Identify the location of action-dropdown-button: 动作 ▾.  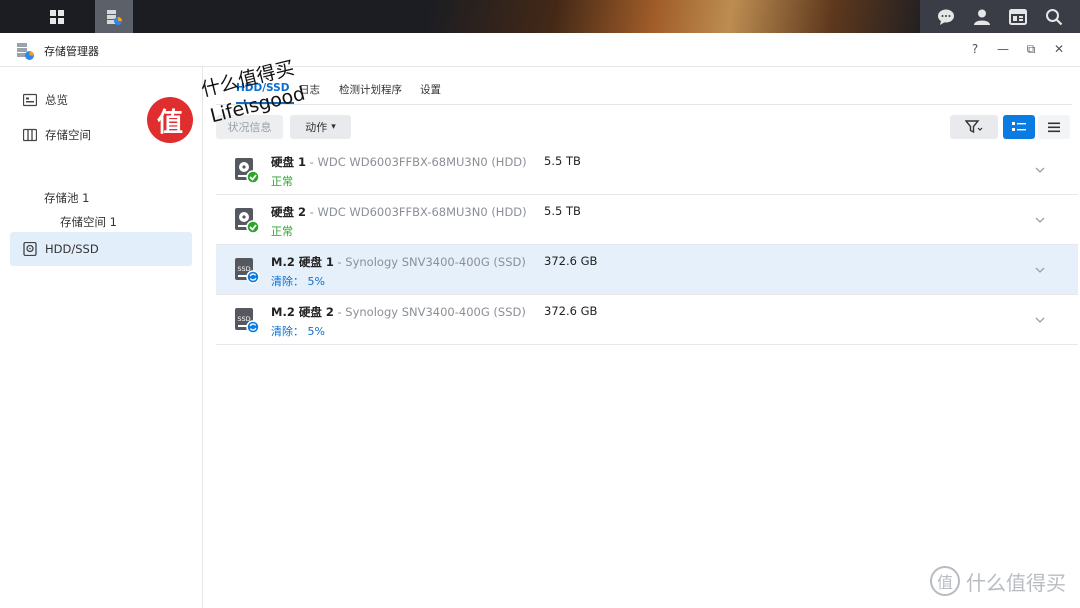
(320, 127).